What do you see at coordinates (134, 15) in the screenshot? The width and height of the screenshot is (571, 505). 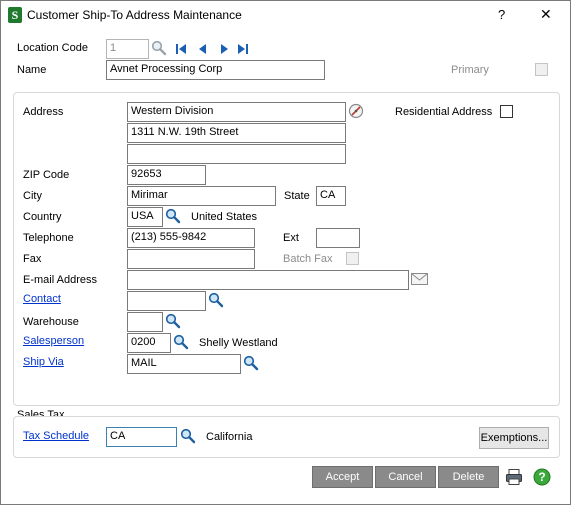 I see `window-title: Customer Ship-To Address Maintenance` at bounding box center [134, 15].